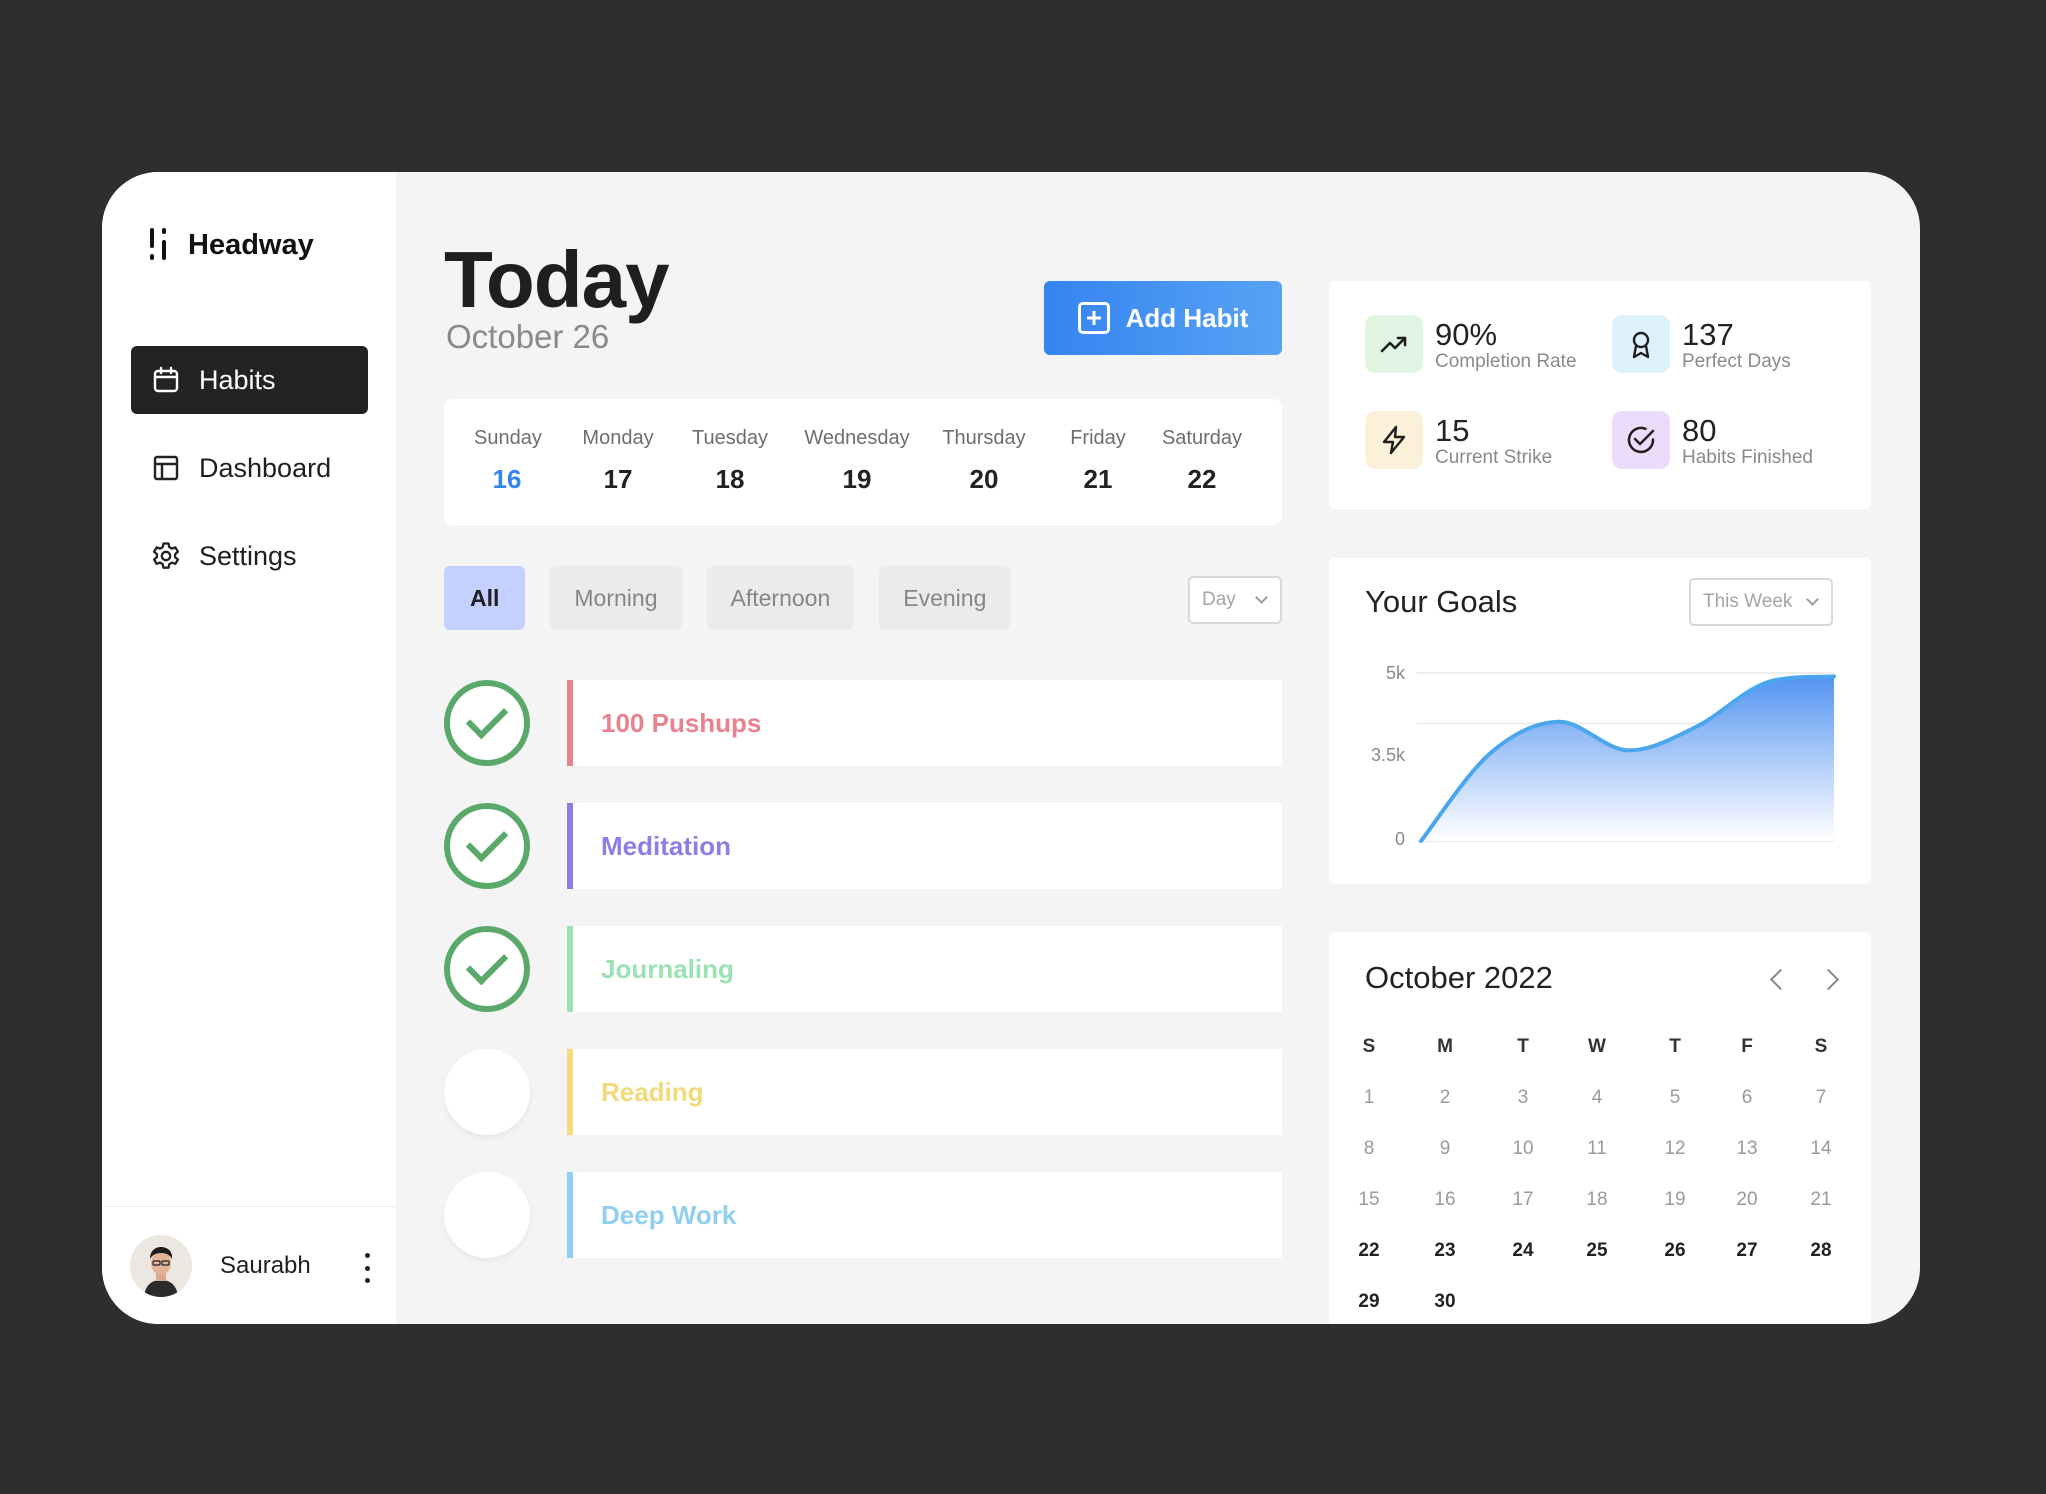 The height and width of the screenshot is (1494, 2046). I want to click on calendar-day: 27, so click(1747, 1251).